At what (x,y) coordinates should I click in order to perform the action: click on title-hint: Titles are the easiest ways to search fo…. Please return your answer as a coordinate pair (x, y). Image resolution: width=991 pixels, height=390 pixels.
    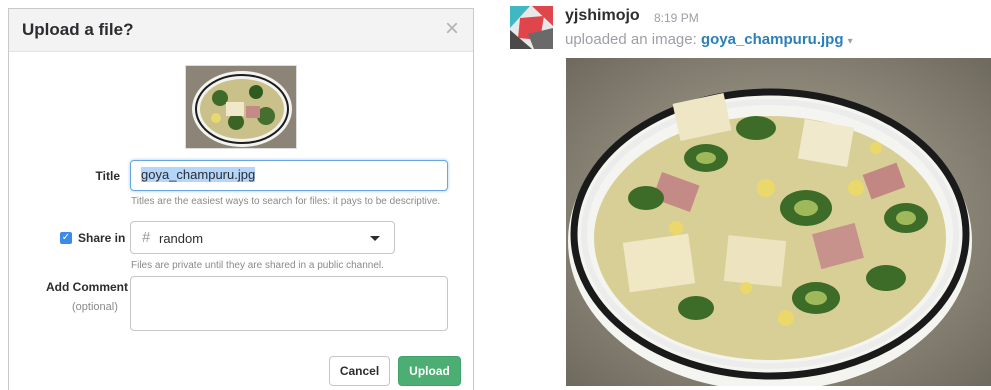
    Looking at the image, I should click on (286, 201).